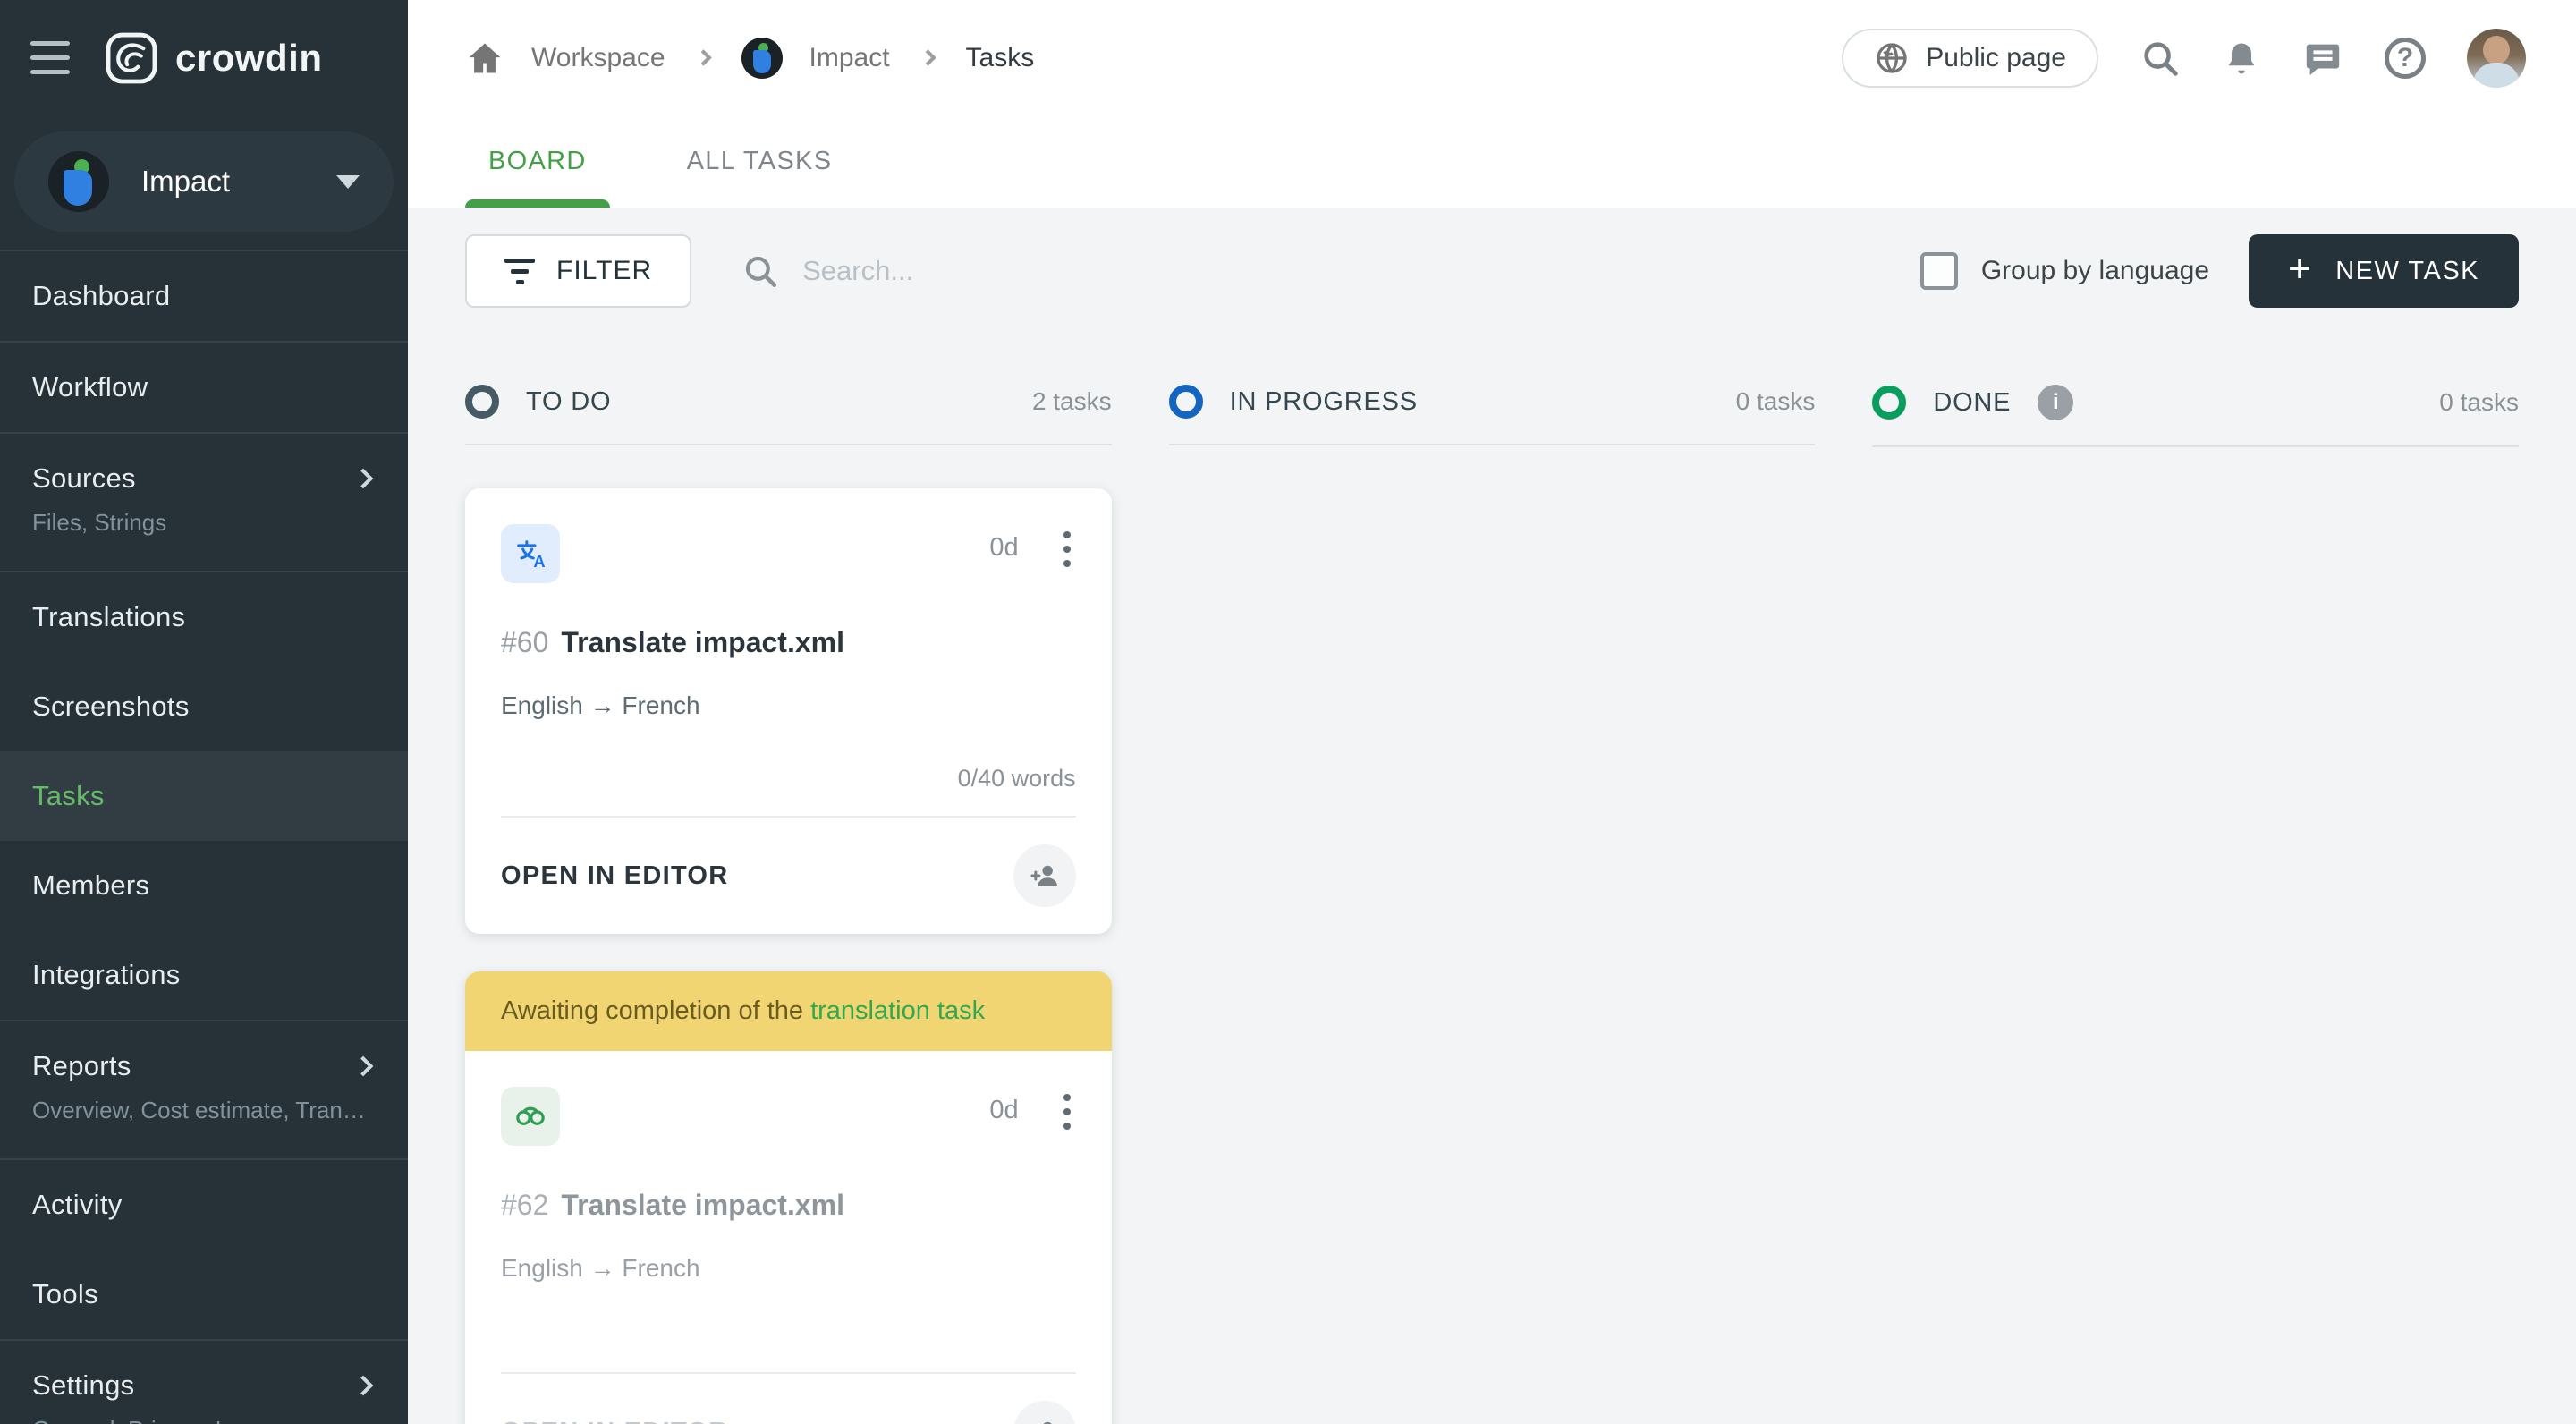  I want to click on help-icon: ?, so click(2405, 58).